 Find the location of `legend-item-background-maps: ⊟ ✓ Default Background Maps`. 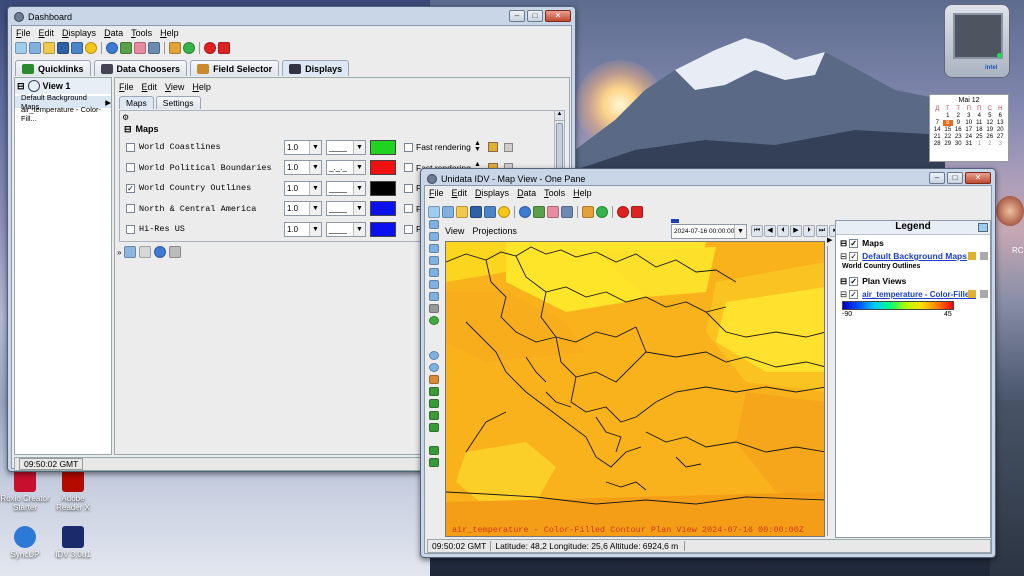

legend-item-background-maps: ⊟ ✓ Default Background Maps is located at coordinates (914, 256).